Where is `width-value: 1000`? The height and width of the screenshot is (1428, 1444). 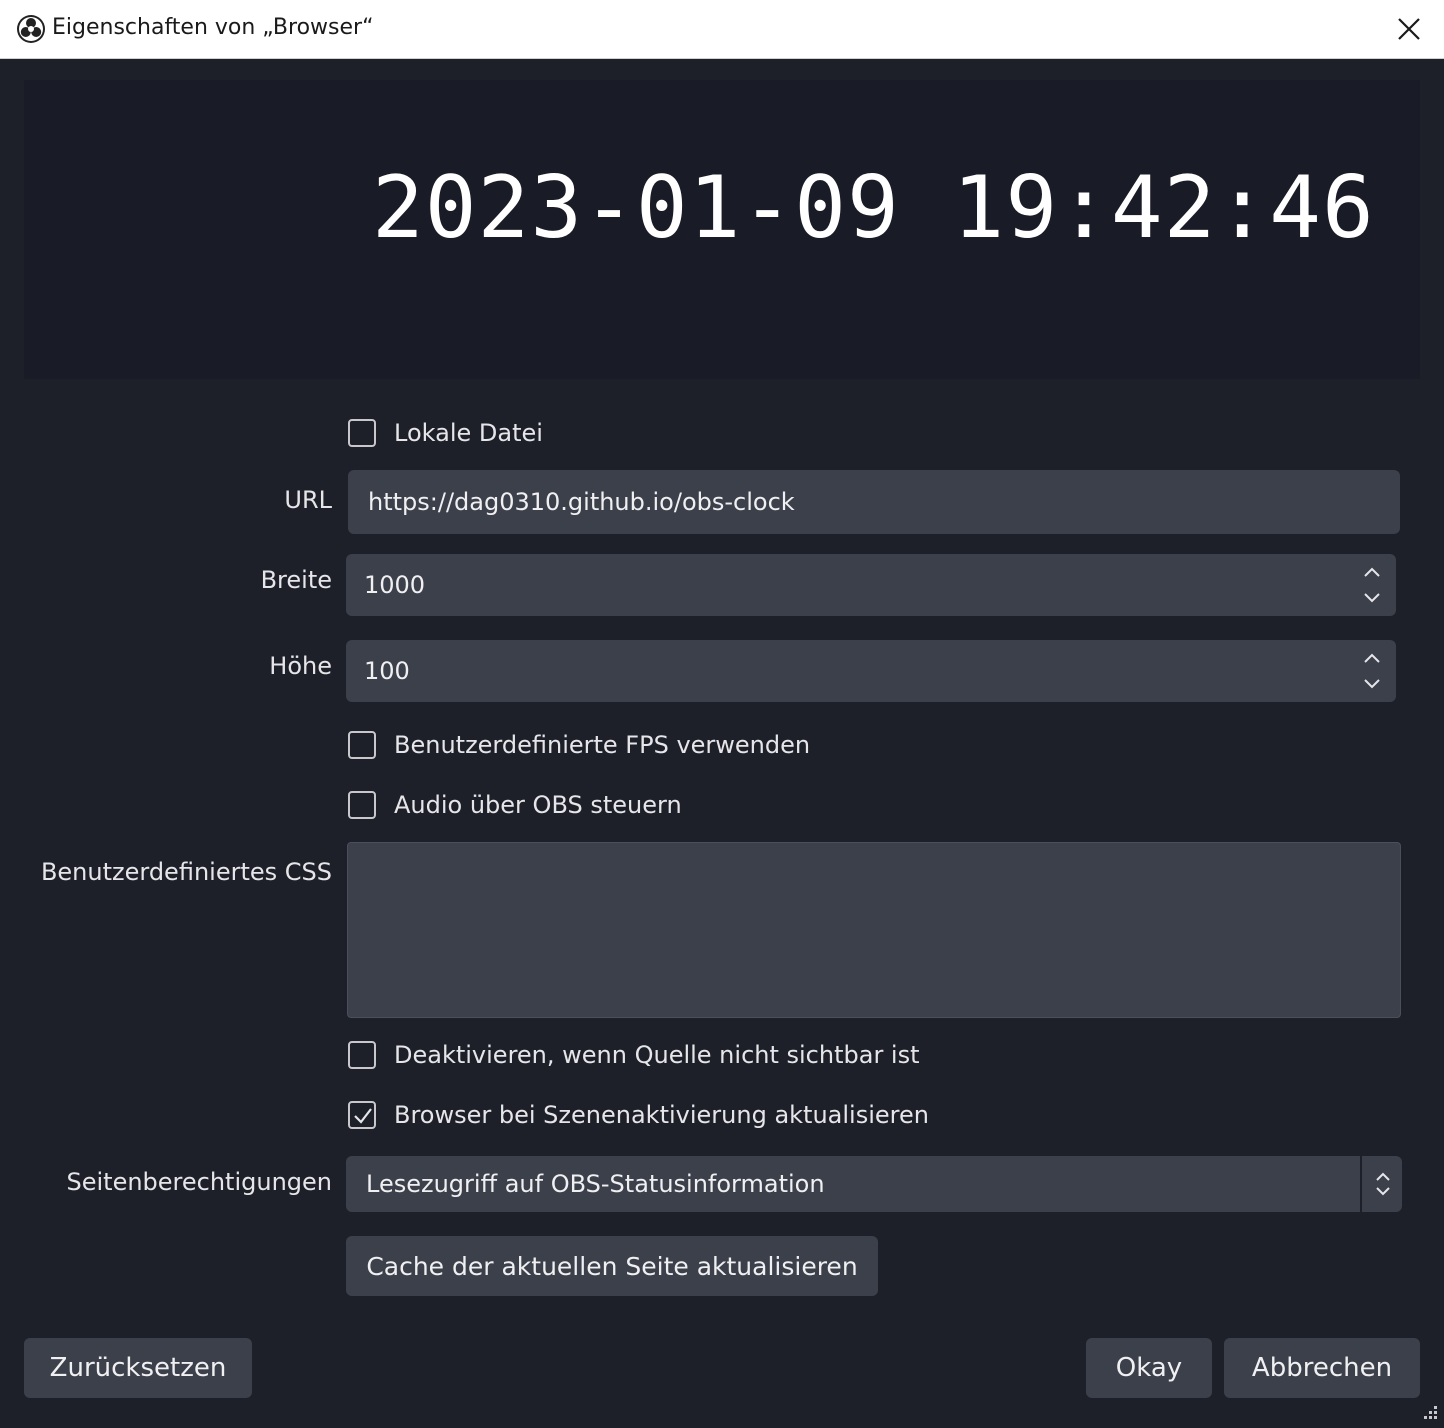 width-value: 1000 is located at coordinates (395, 585).